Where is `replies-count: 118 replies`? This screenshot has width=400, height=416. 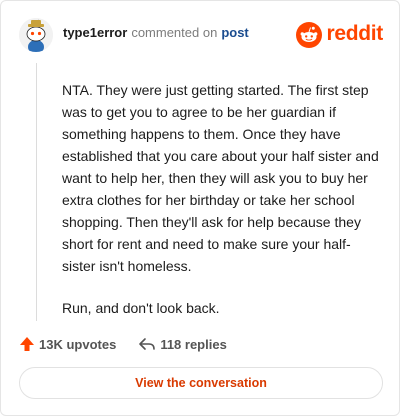 replies-count: 118 replies is located at coordinates (193, 344).